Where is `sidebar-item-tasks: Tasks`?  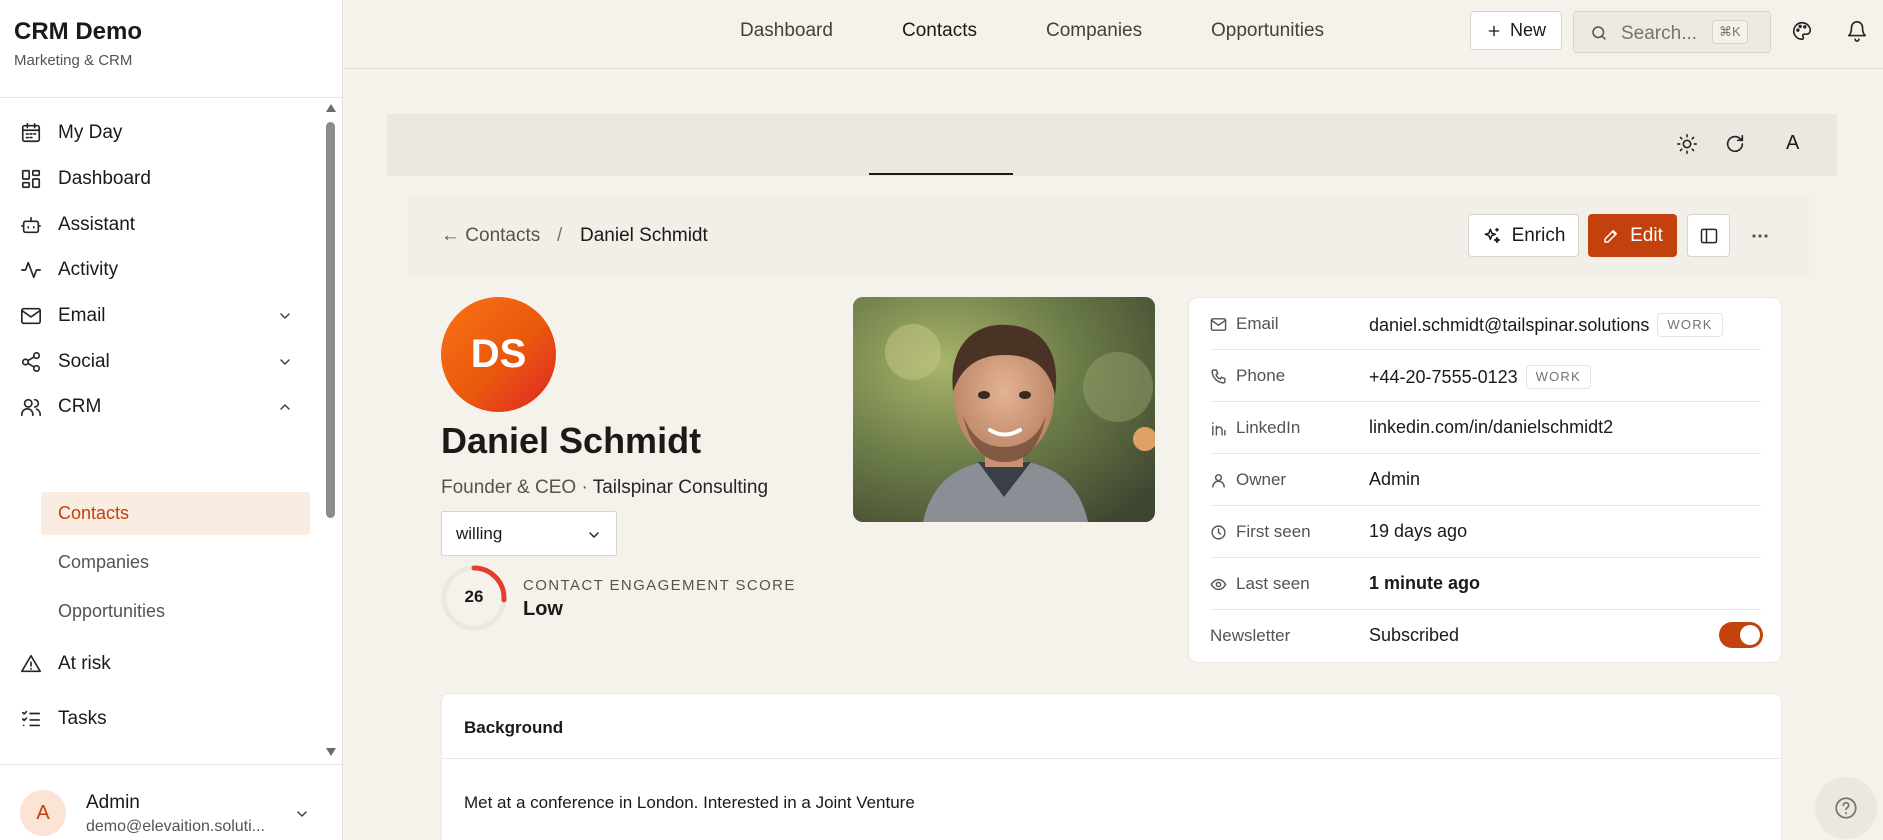
sidebar-item-tasks: Tasks is located at coordinates (163, 719).